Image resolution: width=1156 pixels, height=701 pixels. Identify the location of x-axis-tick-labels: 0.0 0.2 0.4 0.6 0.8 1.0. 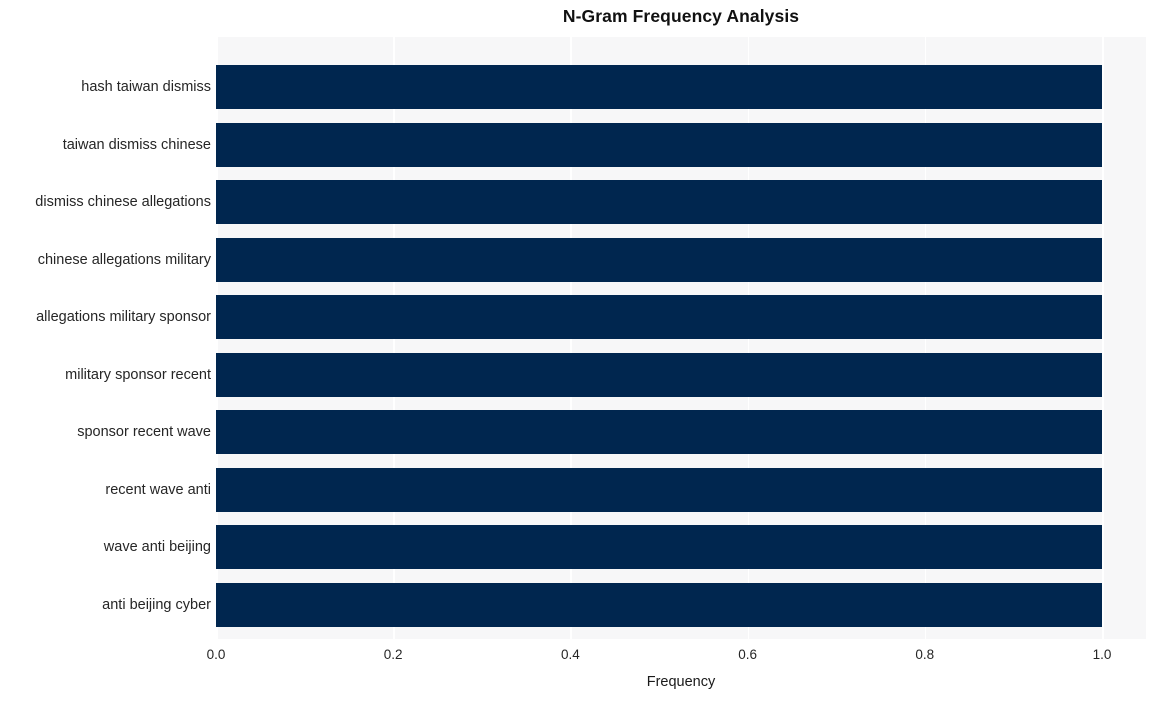
(578, 659).